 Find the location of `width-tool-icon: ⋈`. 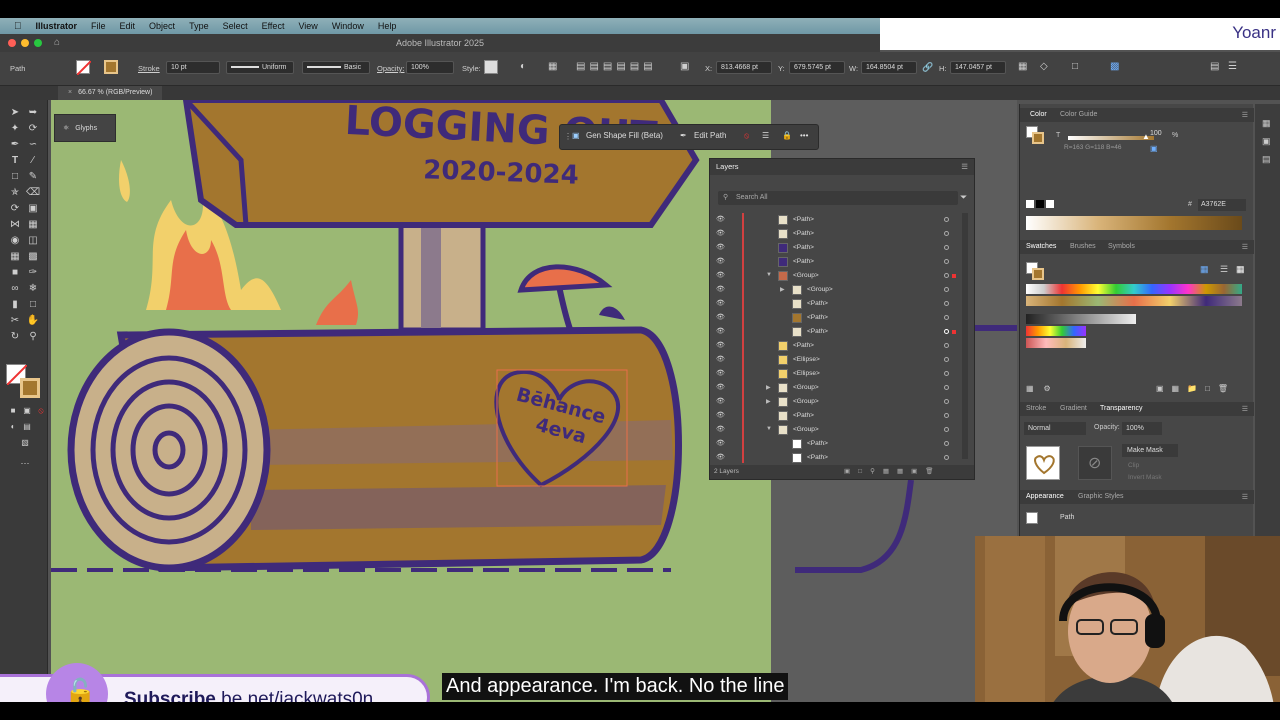

width-tool-icon: ⋈ is located at coordinates (15, 225).